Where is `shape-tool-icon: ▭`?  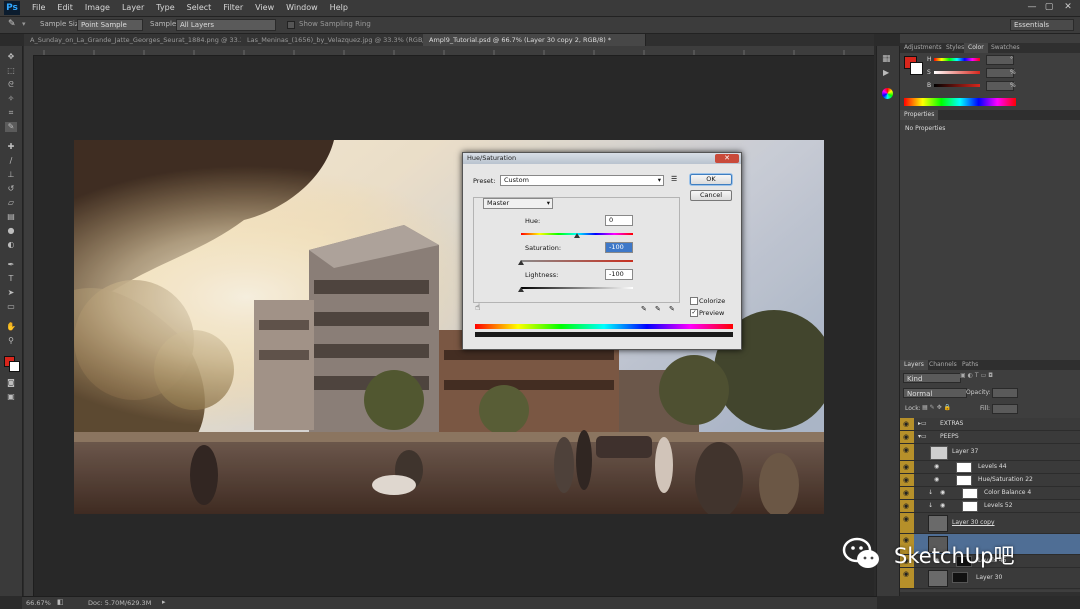
shape-tool-icon: ▭ is located at coordinates (11, 307).